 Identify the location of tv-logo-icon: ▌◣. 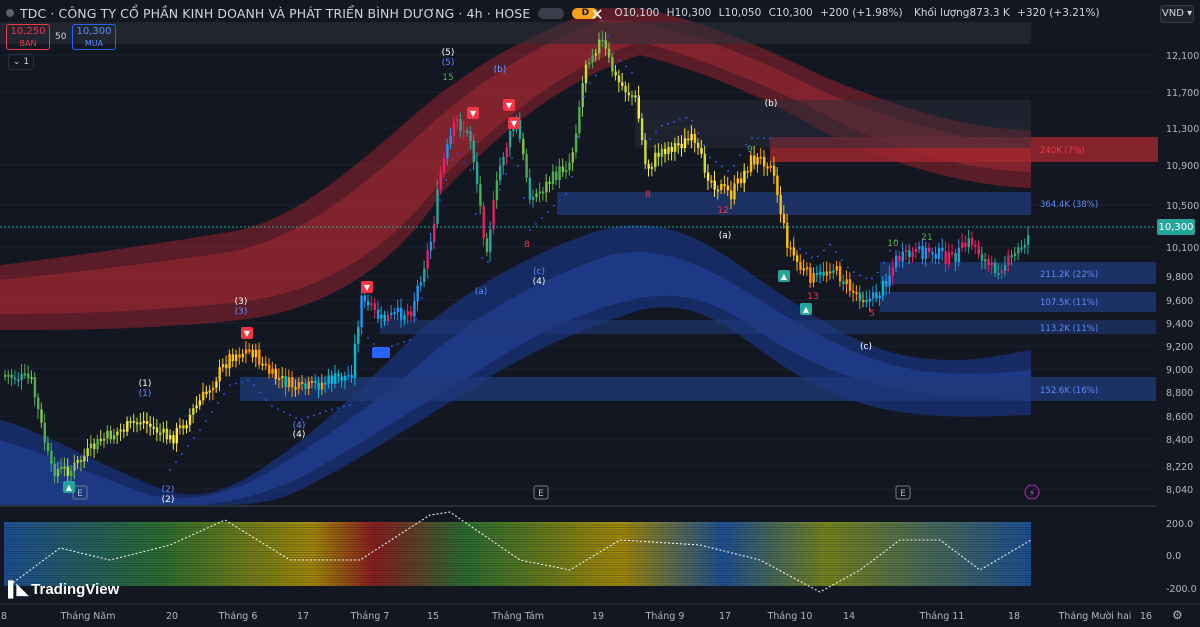
(18, 589).